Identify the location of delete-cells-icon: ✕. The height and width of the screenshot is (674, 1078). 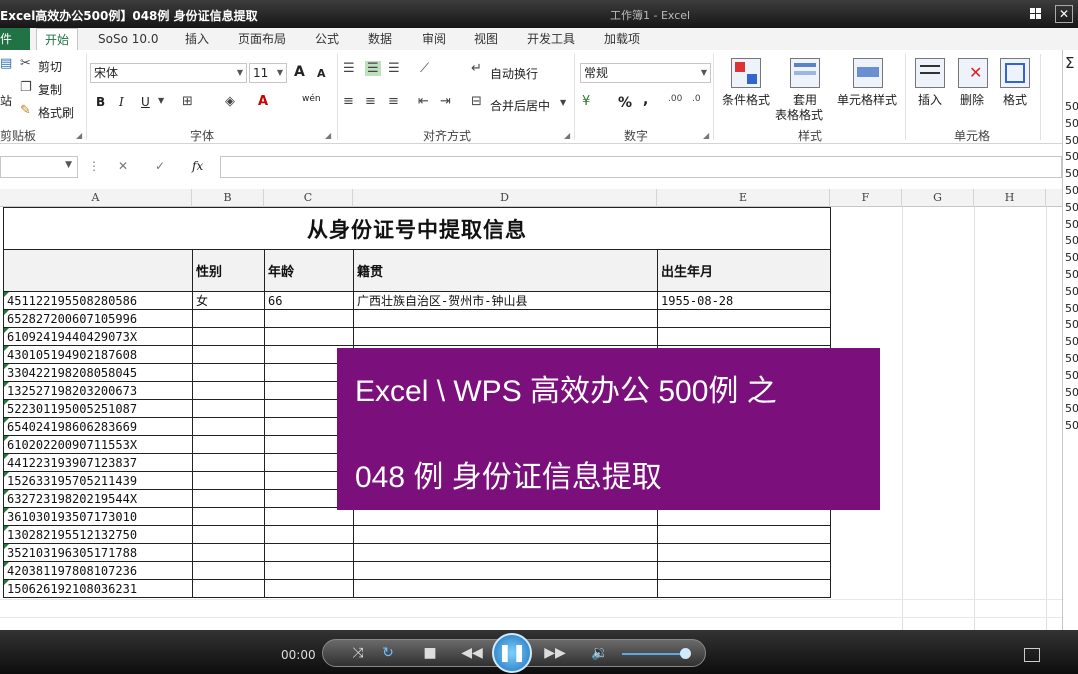
(973, 73).